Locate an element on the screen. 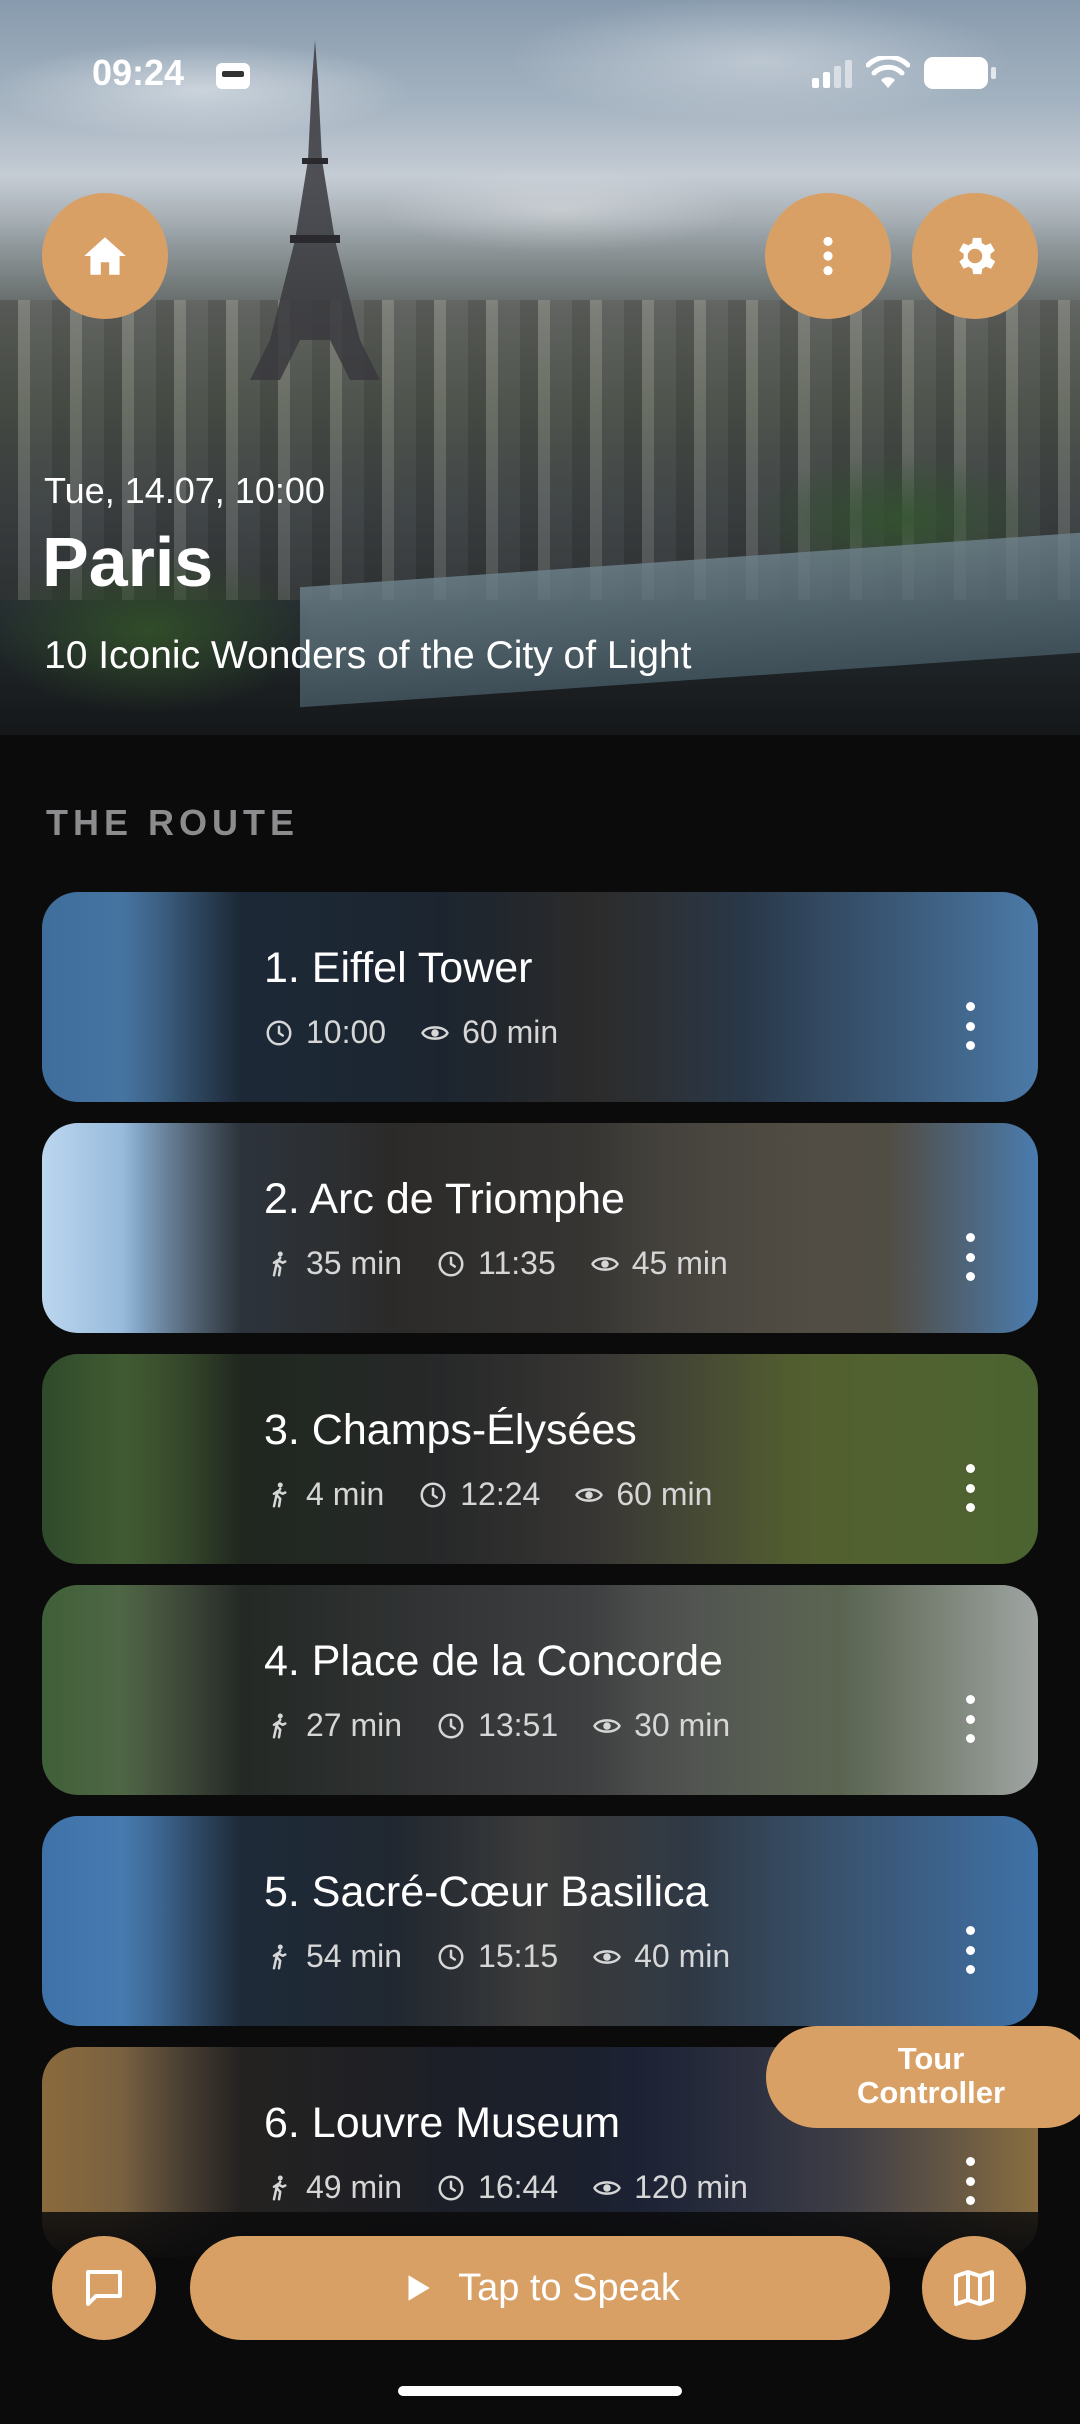 The width and height of the screenshot is (1080, 2424). chat-icon is located at coordinates (104, 2288).